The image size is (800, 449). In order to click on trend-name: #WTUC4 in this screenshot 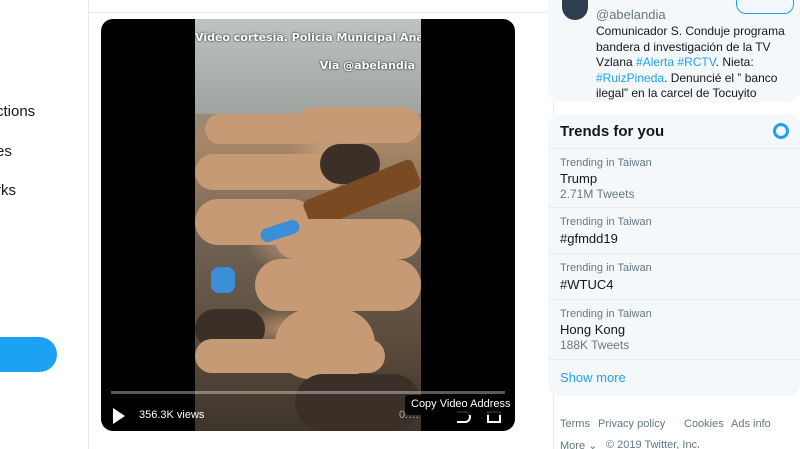, I will do `click(587, 284)`.